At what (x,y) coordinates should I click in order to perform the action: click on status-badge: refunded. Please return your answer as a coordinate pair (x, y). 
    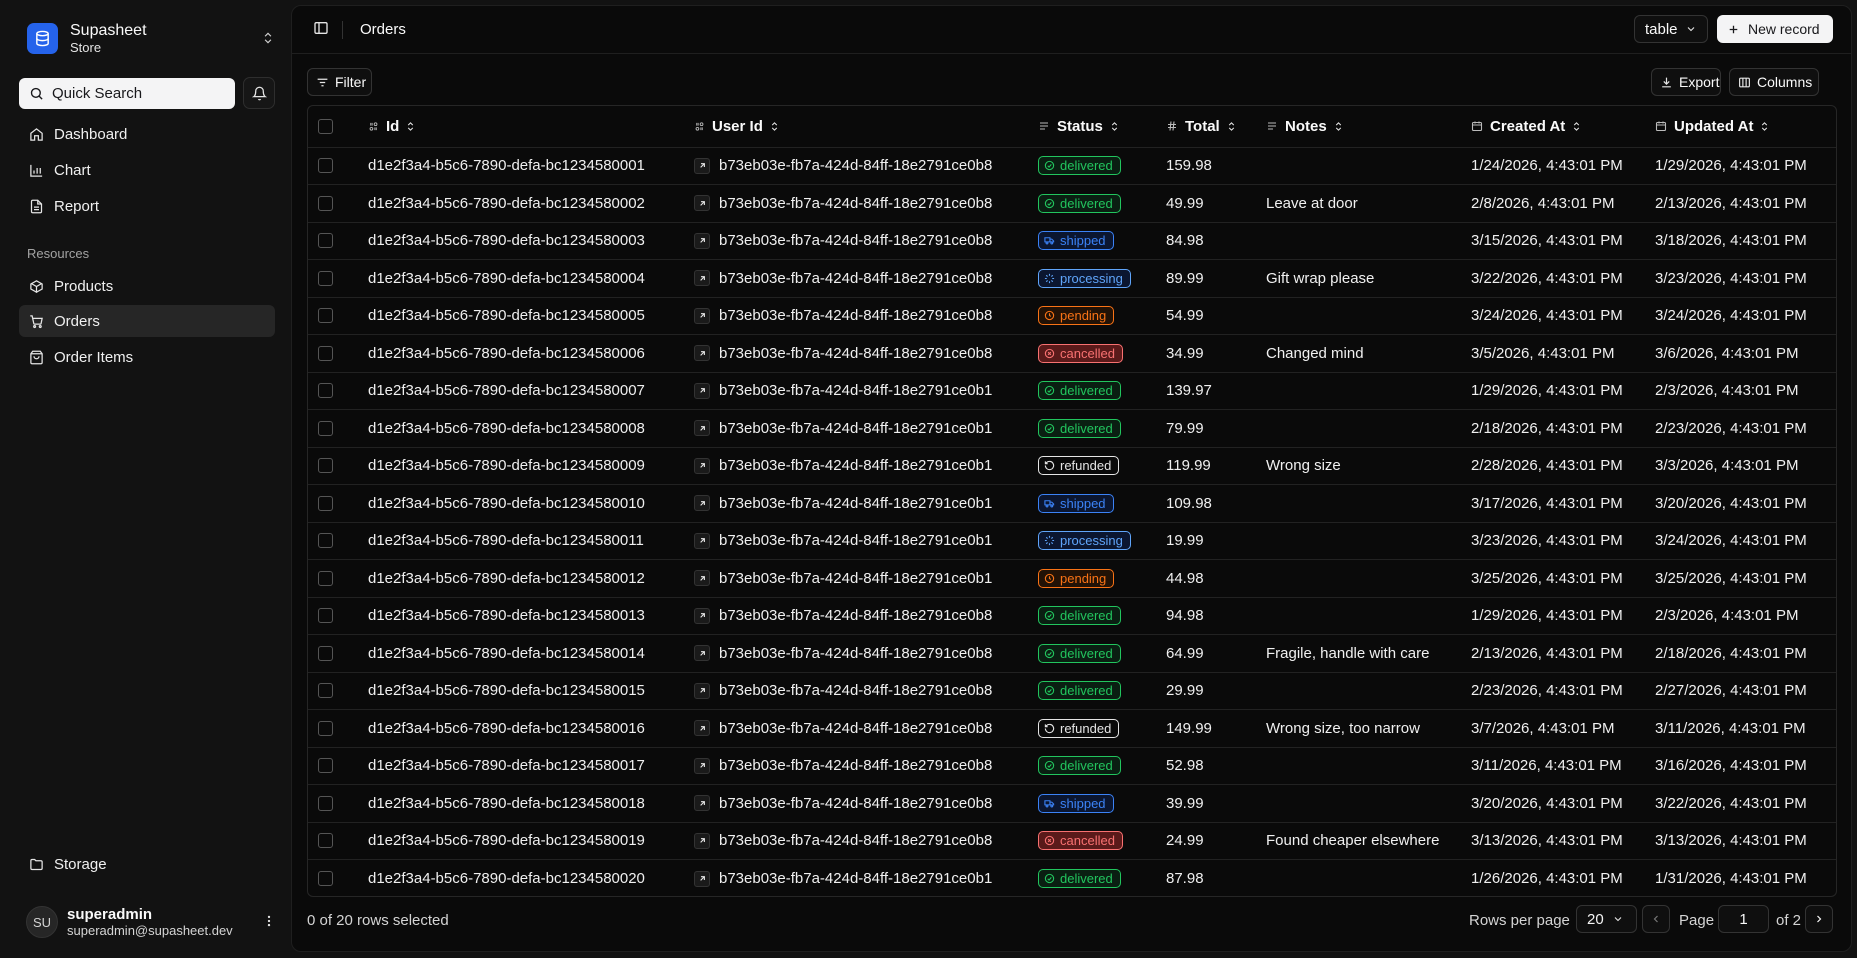
    Looking at the image, I should click on (1079, 728).